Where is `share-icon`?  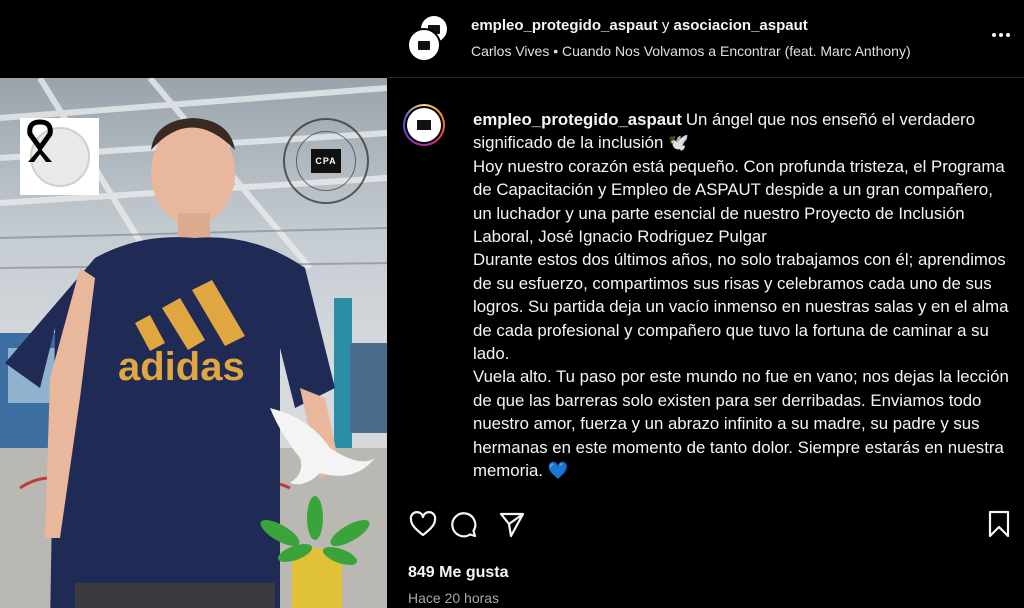
share-icon is located at coordinates (512, 525).